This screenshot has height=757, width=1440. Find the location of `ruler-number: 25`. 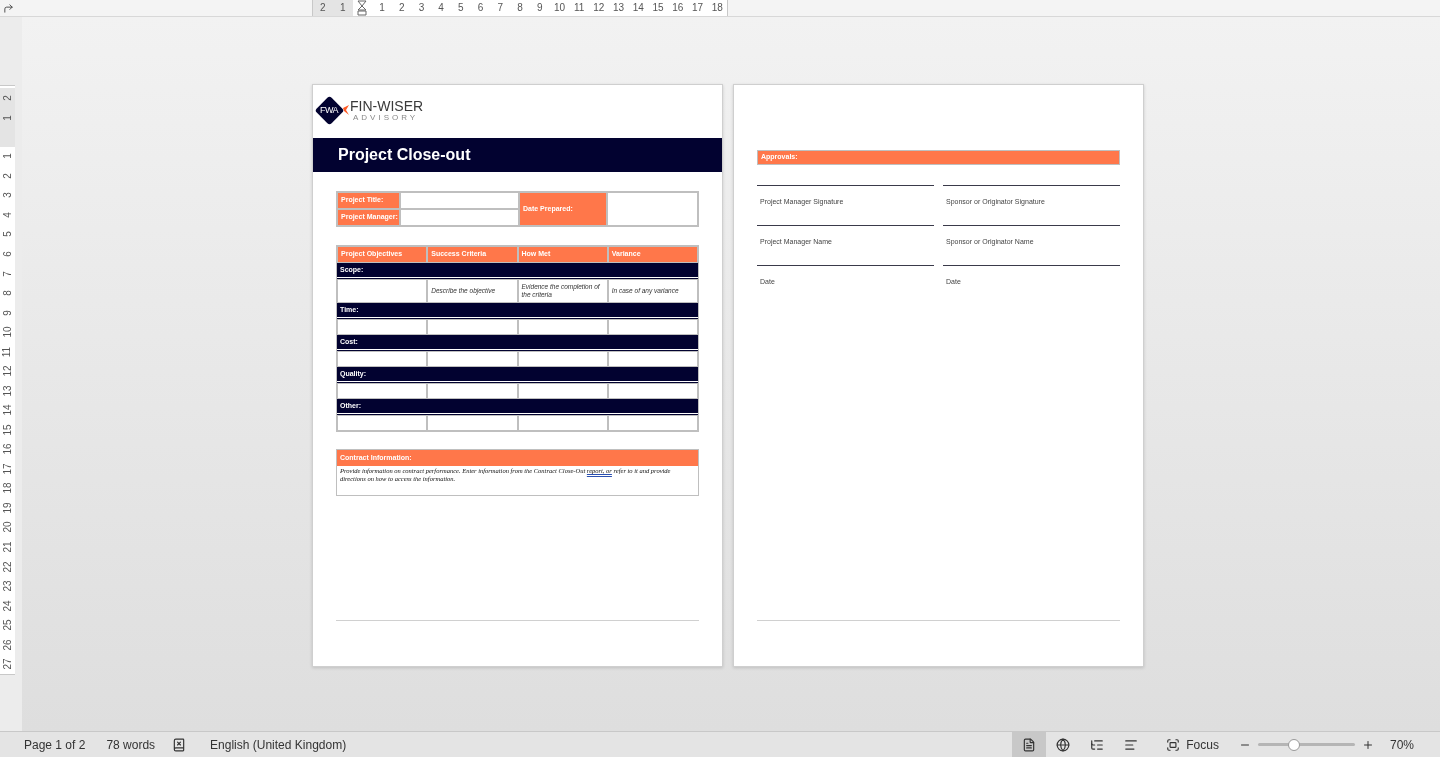

ruler-number: 25 is located at coordinates (7, 625).